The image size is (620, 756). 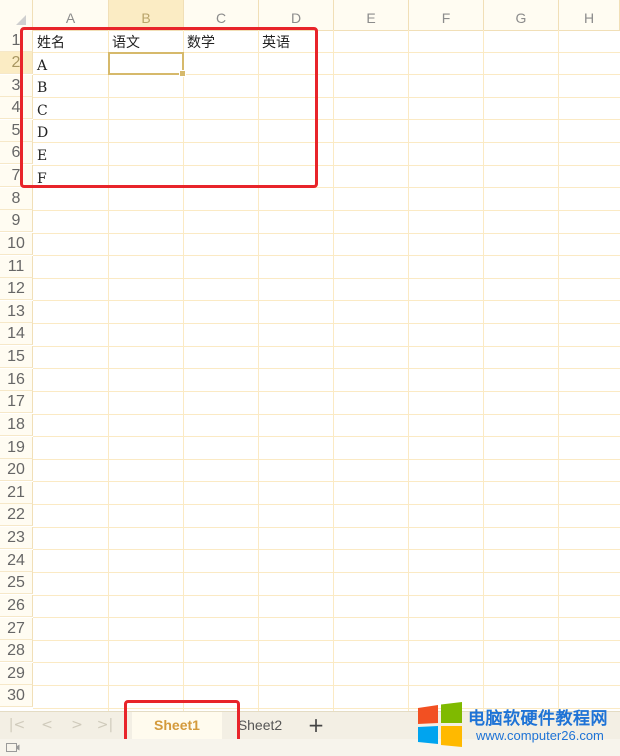 I want to click on row-header-5: 5, so click(x=16, y=131).